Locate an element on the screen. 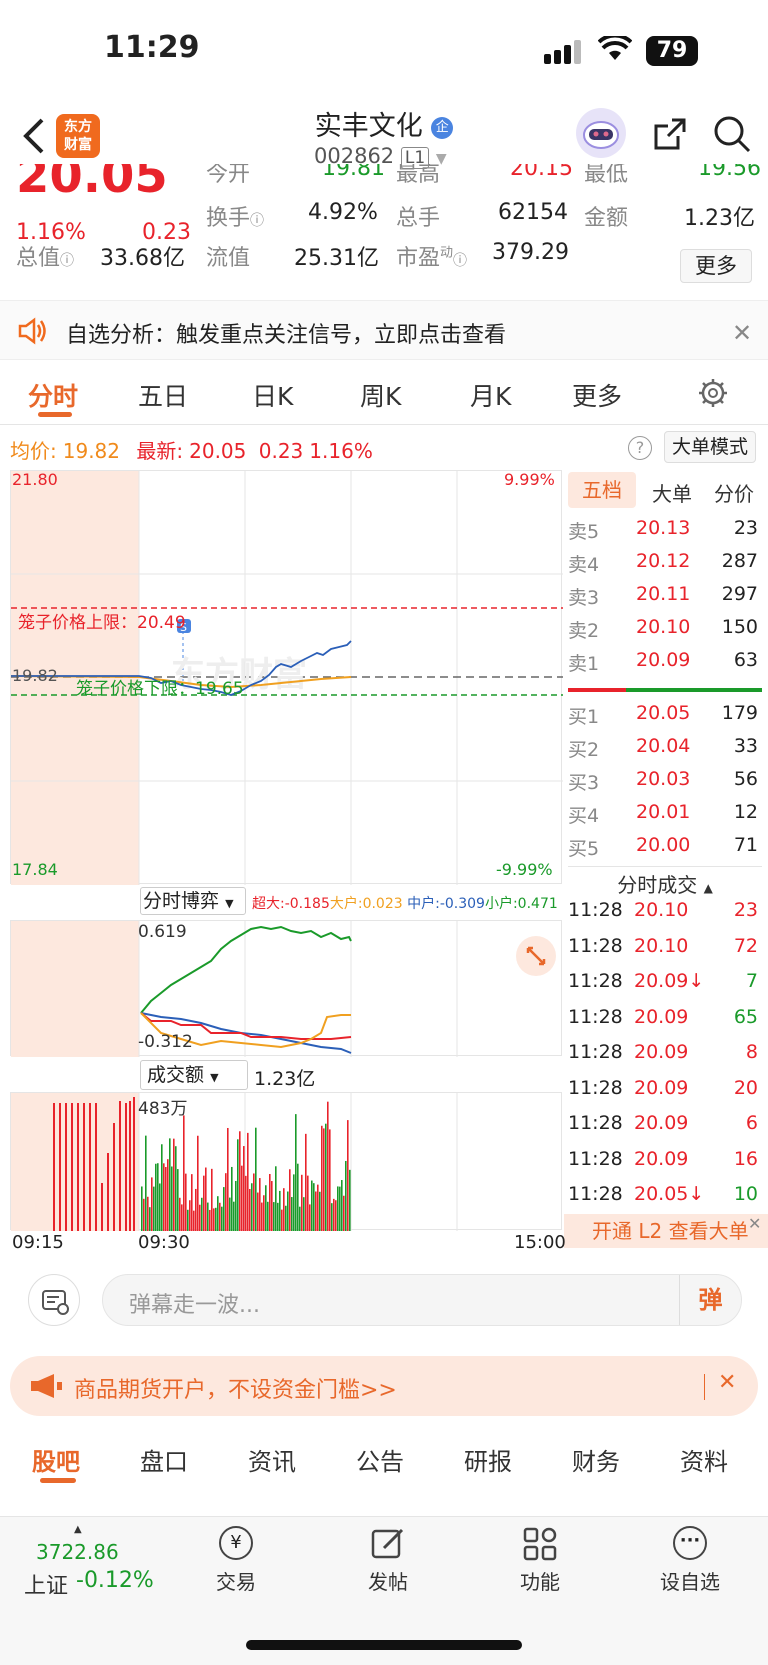 The width and height of the screenshot is (768, 1665). tab-announcement: 公告 is located at coordinates (380, 1459).